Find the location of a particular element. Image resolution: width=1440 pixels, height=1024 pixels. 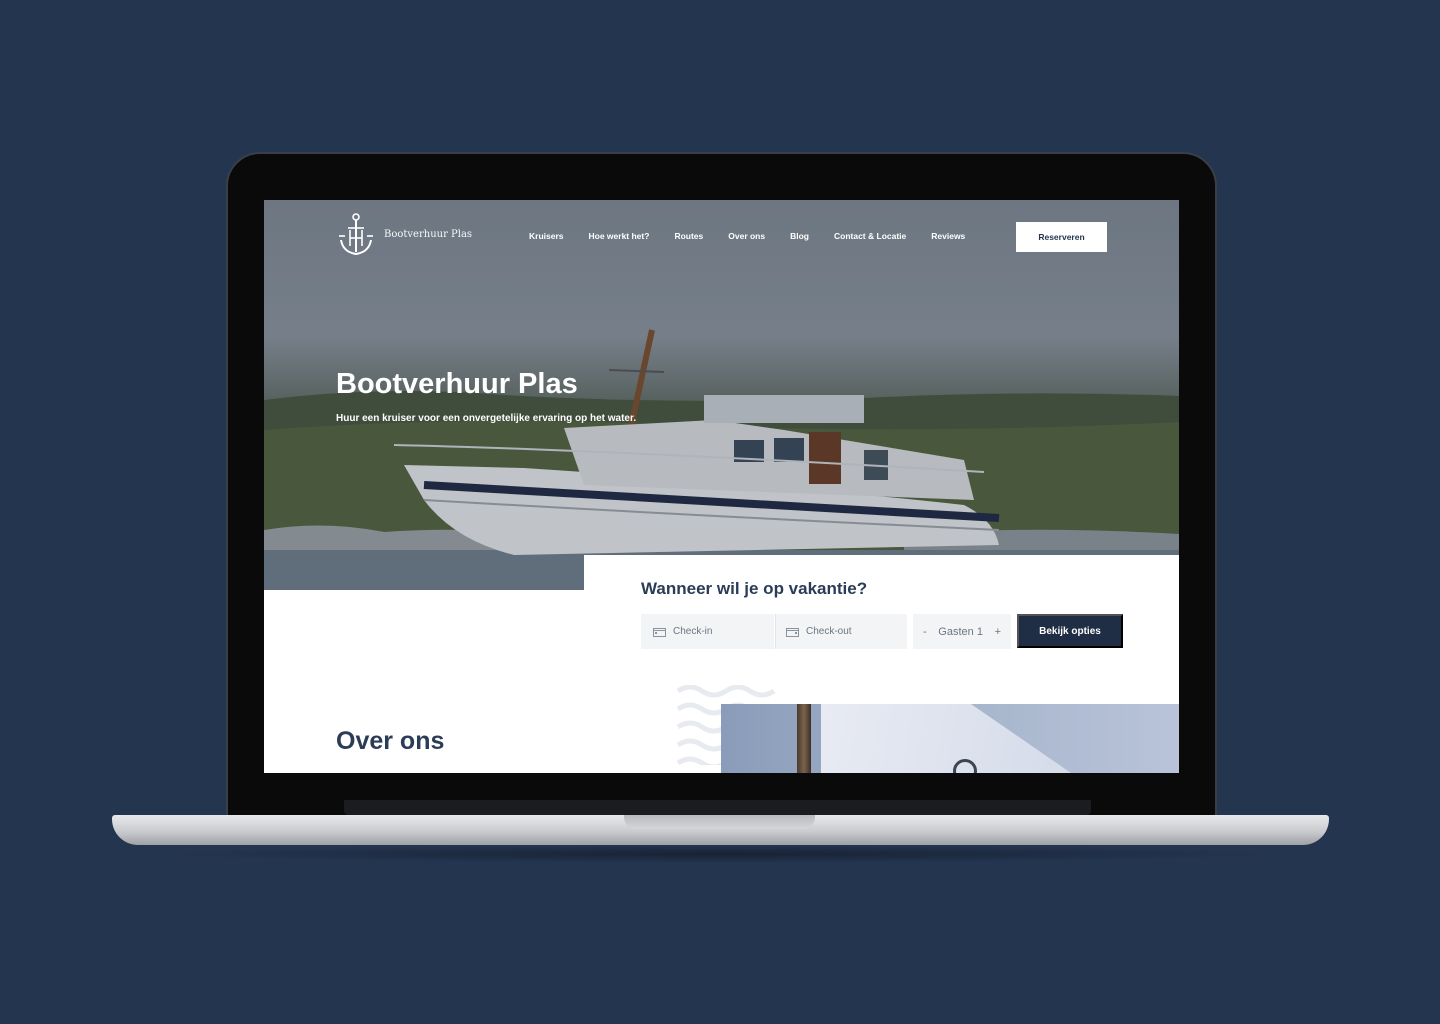

about-image-mast is located at coordinates (804, 738).